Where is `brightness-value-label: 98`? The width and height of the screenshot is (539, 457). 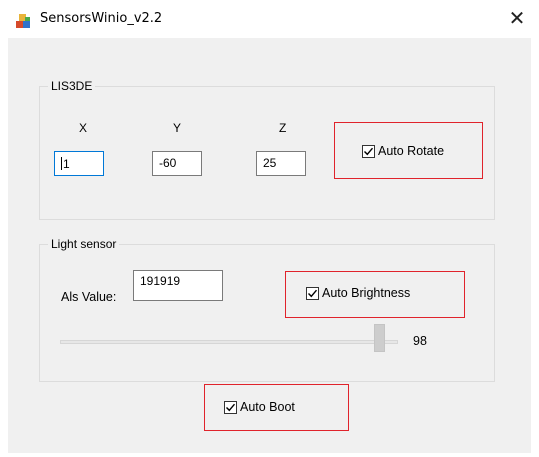 brightness-value-label: 98 is located at coordinates (420, 341).